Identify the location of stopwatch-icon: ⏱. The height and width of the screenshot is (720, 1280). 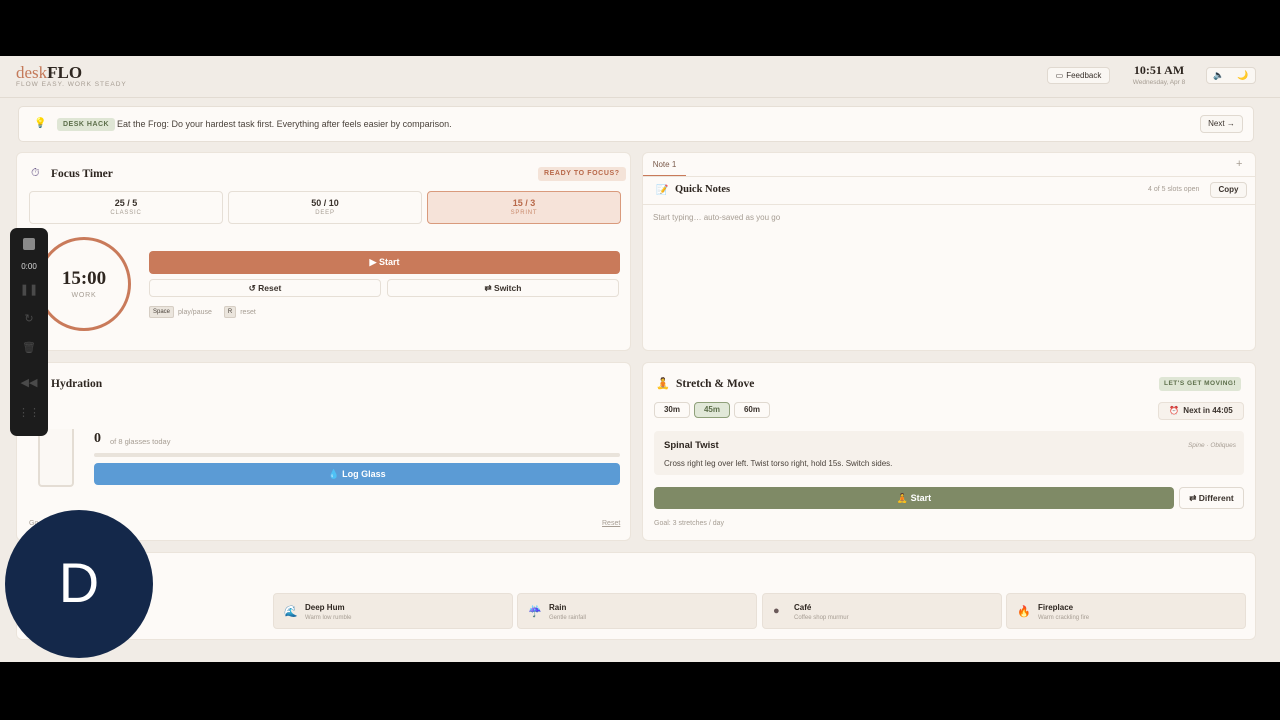
(35, 173).